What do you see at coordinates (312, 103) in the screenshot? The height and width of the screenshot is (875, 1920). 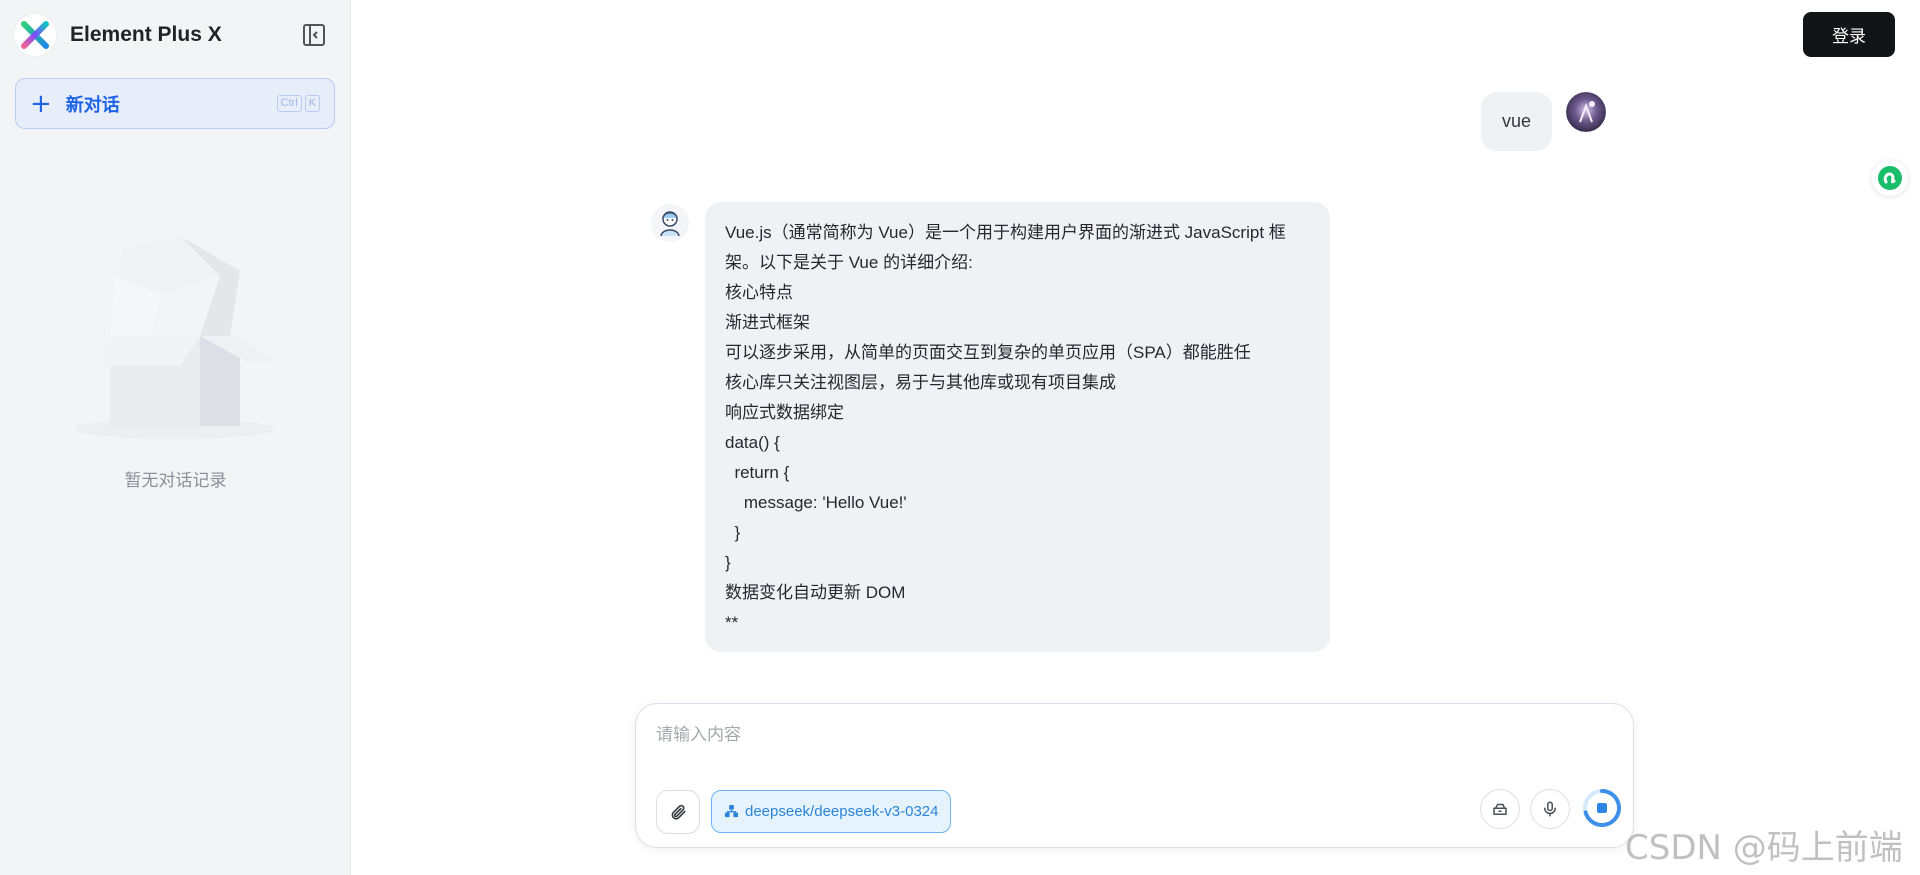 I see `shortcut-key-k: K` at bounding box center [312, 103].